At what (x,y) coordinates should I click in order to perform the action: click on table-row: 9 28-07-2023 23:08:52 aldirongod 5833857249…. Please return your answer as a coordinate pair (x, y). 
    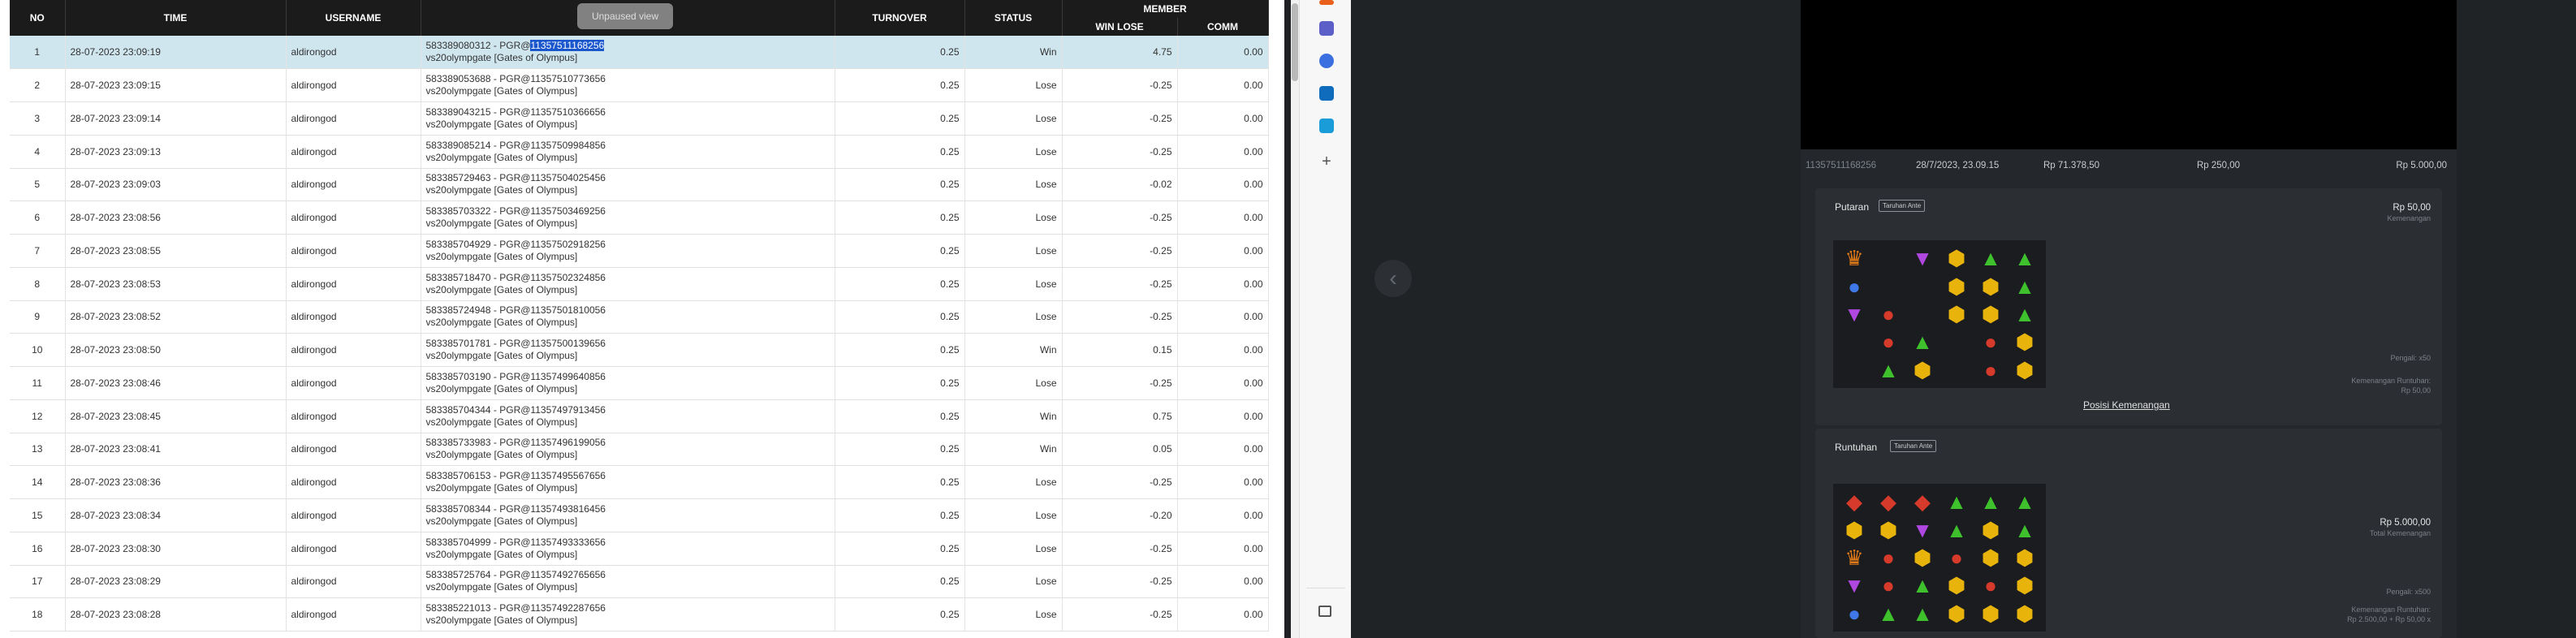
    Looking at the image, I should click on (639, 317).